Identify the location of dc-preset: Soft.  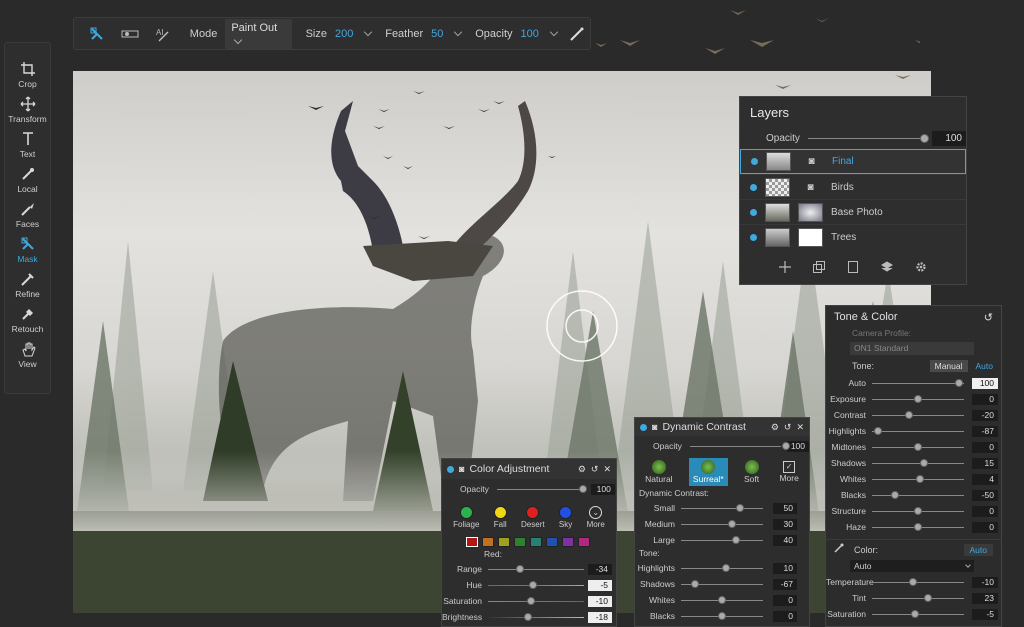
(751, 472).